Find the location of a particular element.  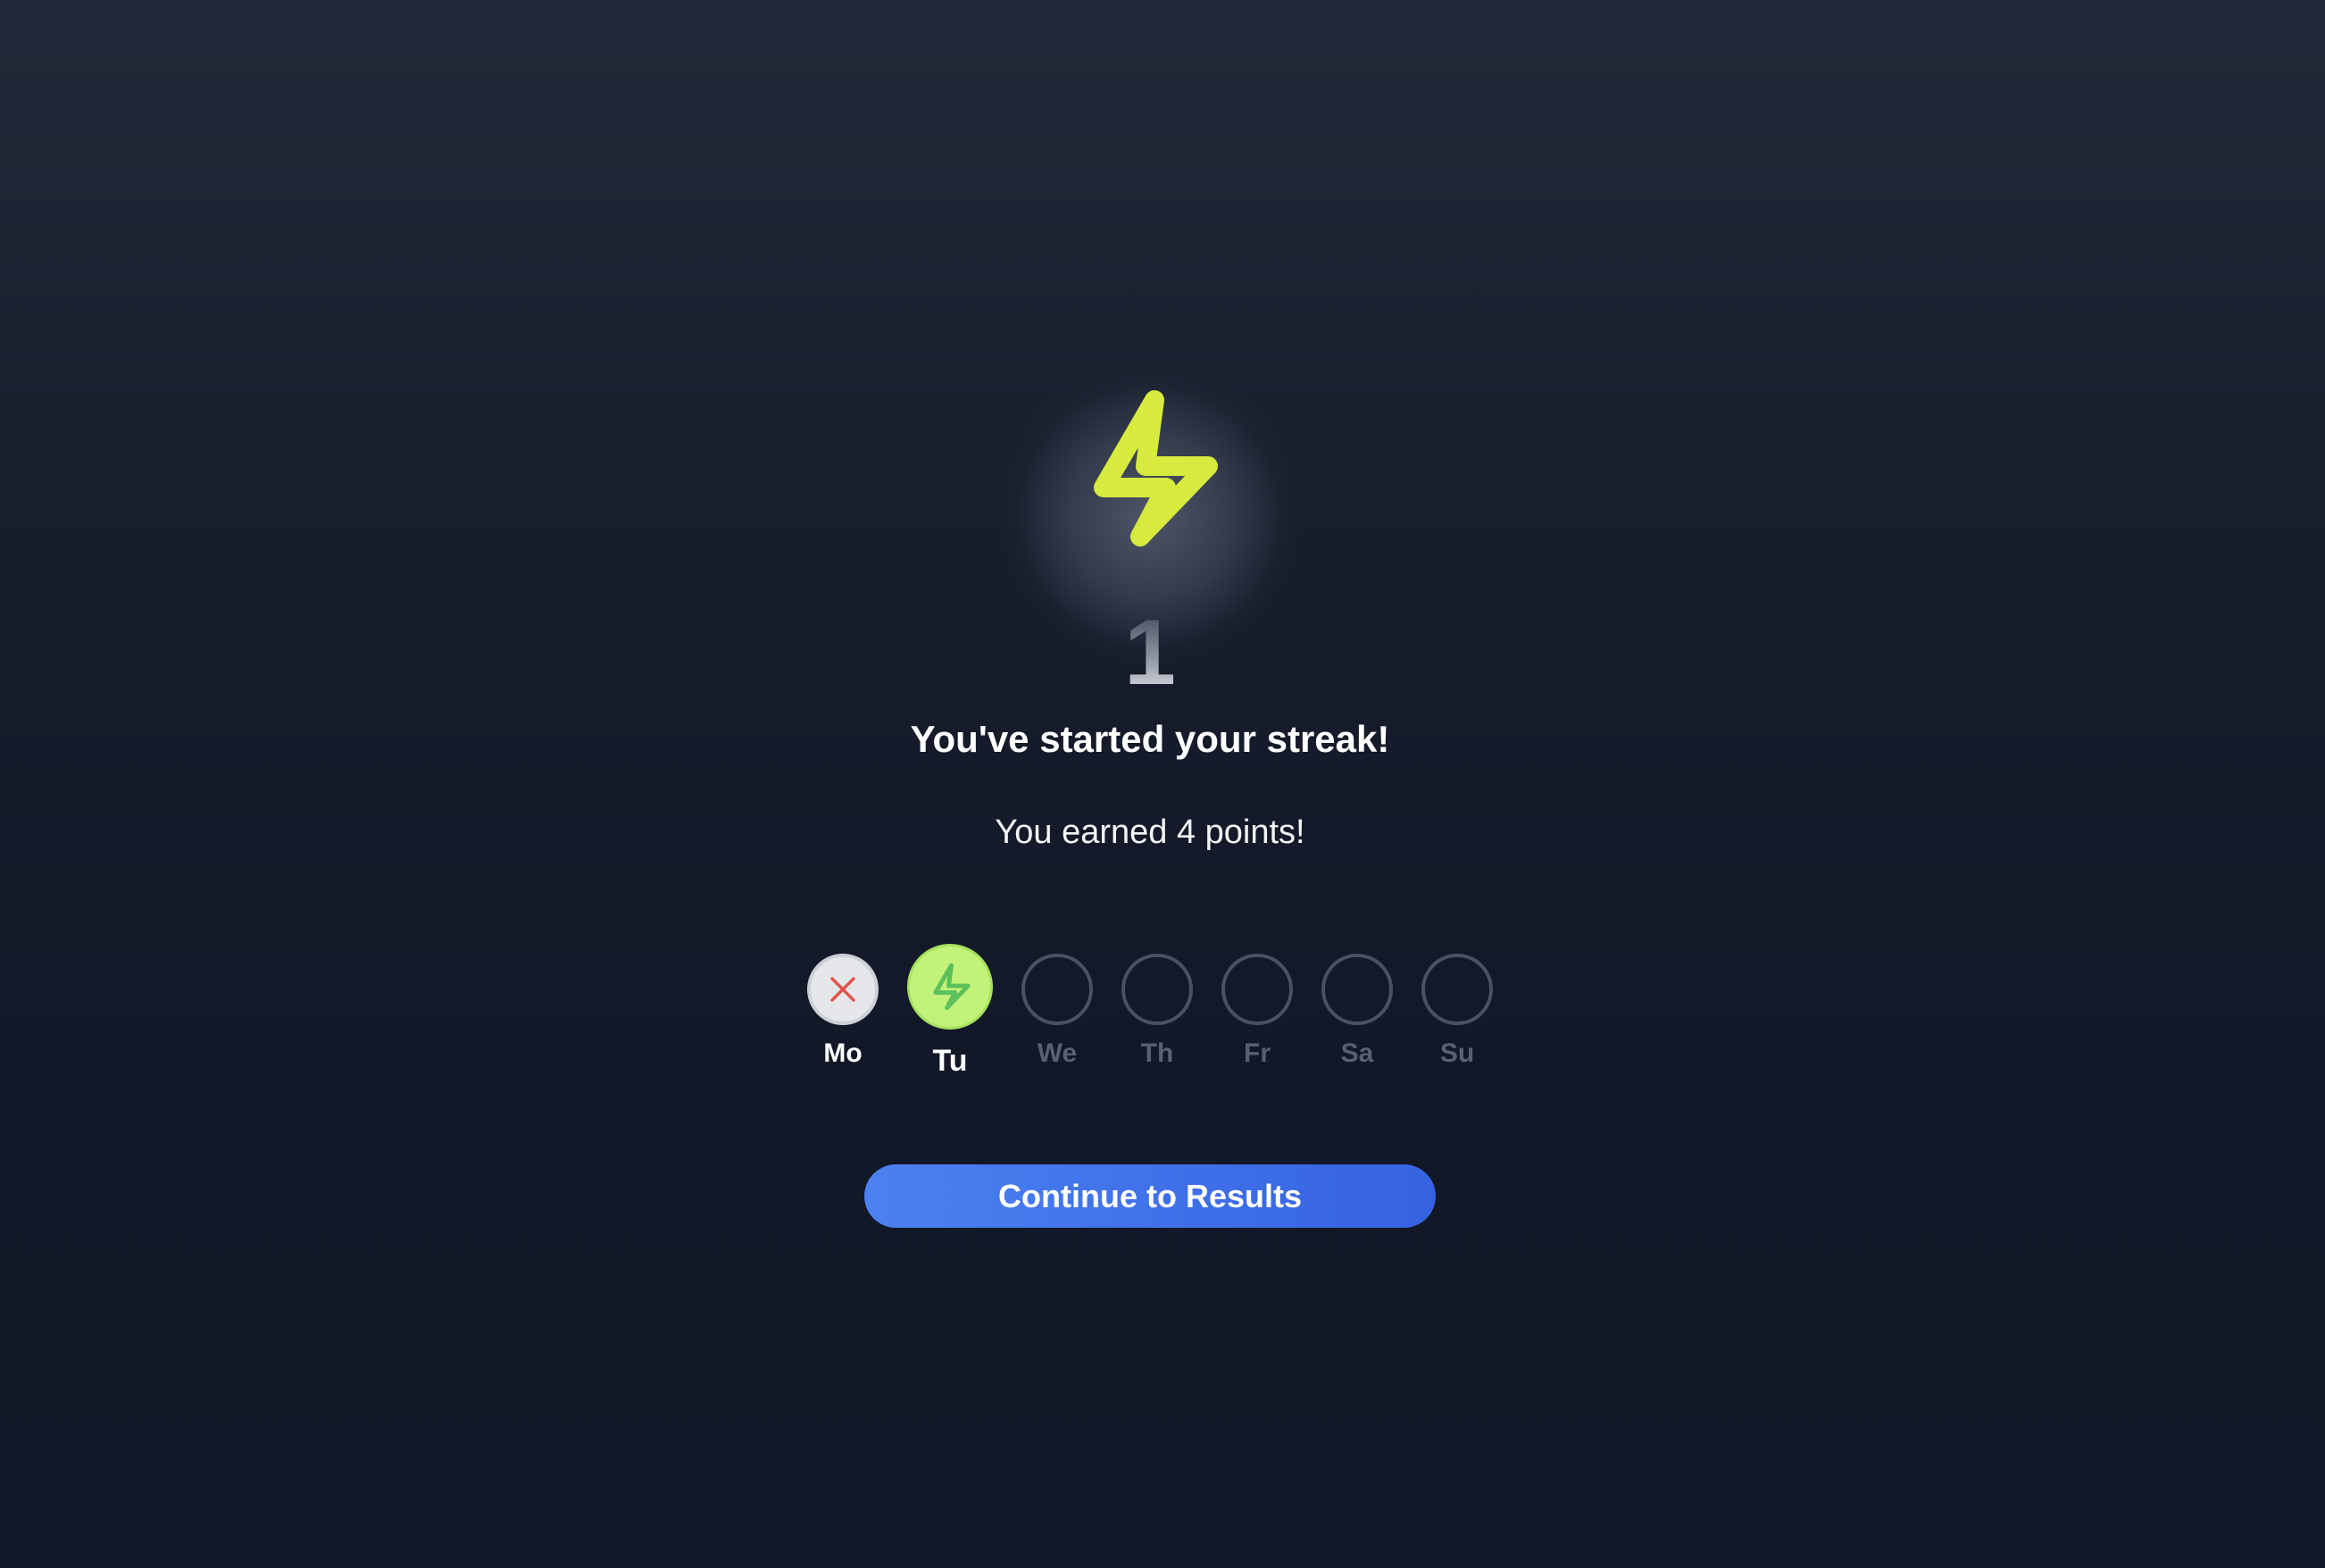

day-status-missed is located at coordinates (843, 990).